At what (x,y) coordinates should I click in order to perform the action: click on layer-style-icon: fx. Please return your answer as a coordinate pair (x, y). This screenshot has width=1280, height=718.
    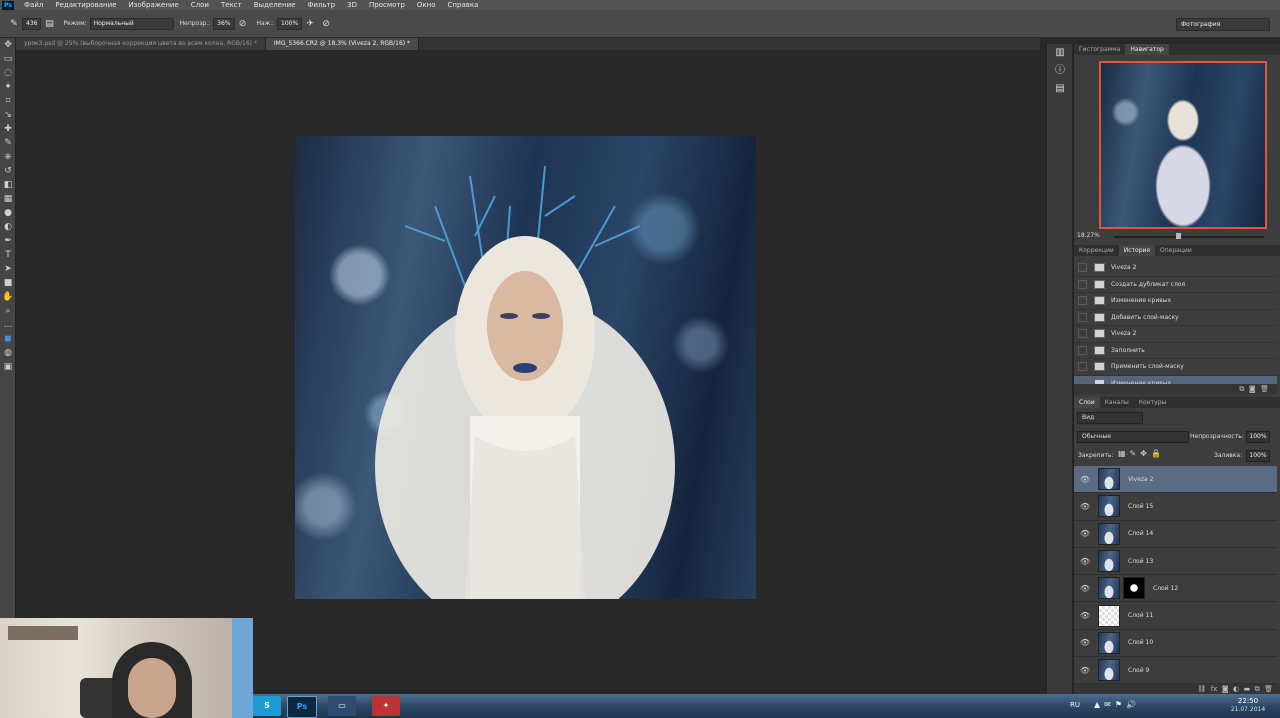
    Looking at the image, I should click on (1214, 689).